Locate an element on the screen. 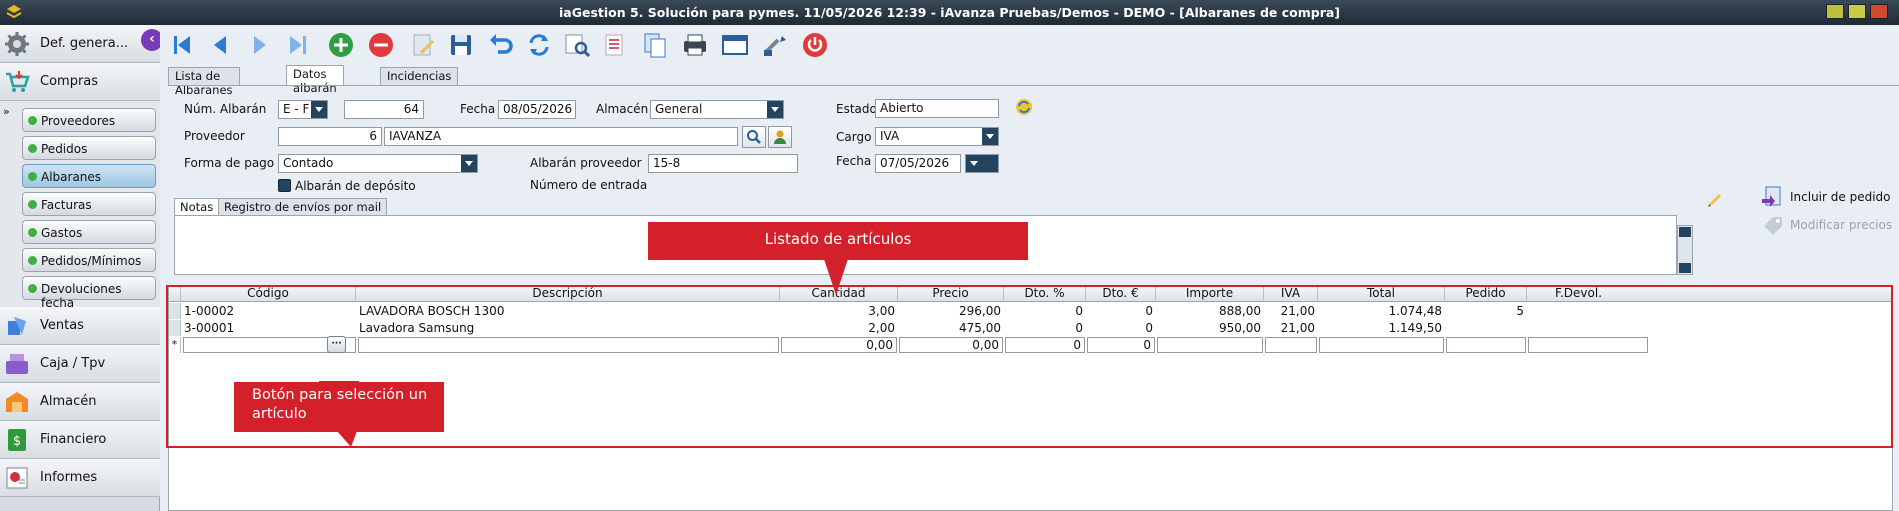  proveedor-label: Proveedor is located at coordinates (214, 136).